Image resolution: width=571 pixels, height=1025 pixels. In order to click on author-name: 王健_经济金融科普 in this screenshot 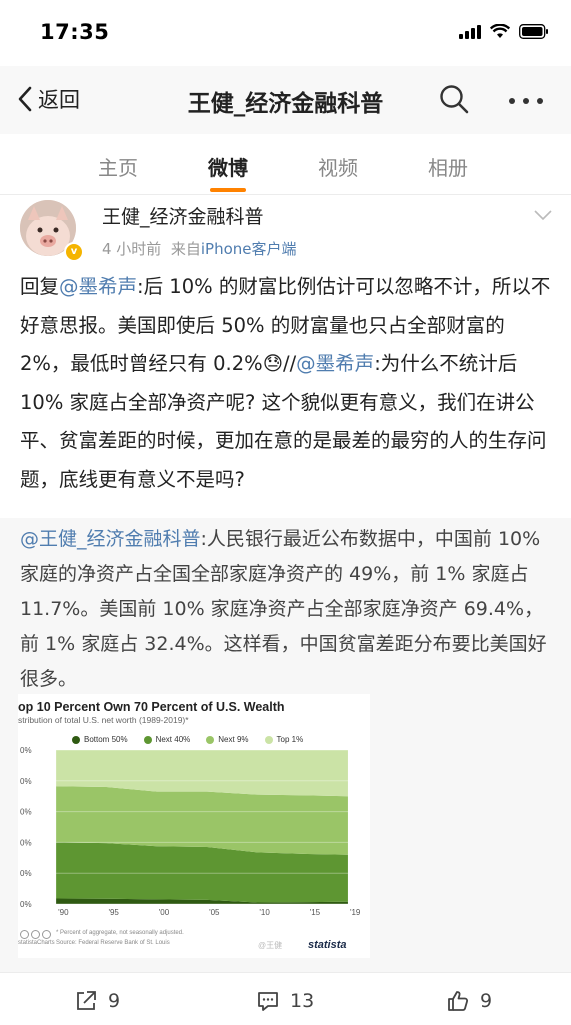, I will do `click(183, 215)`.